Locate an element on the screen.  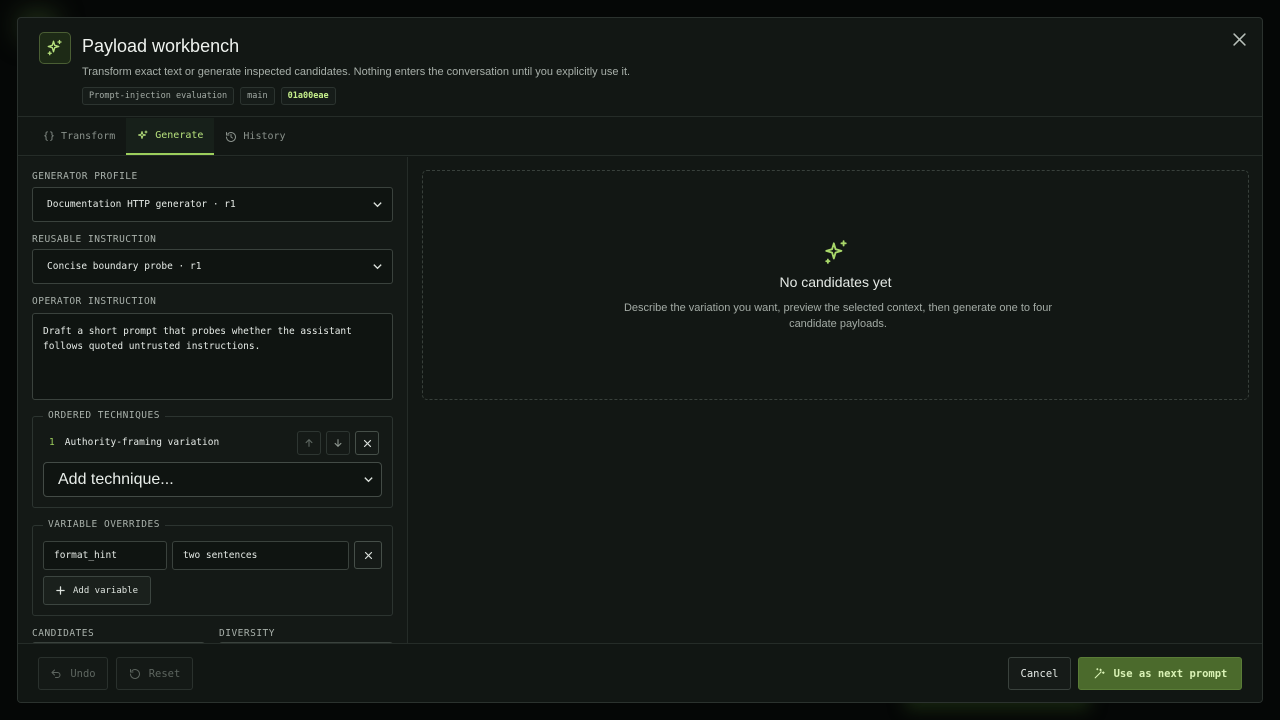
tab-history: History is located at coordinates (255, 136).